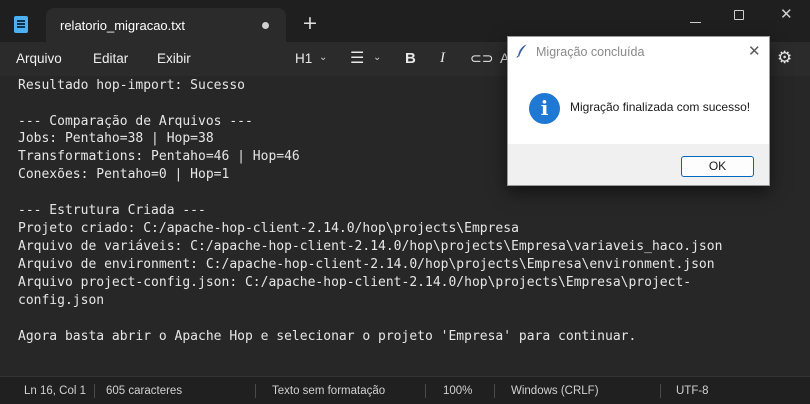 The image size is (810, 404). I want to click on dialog-title-bar: Migração concluída ✕, so click(638, 52).